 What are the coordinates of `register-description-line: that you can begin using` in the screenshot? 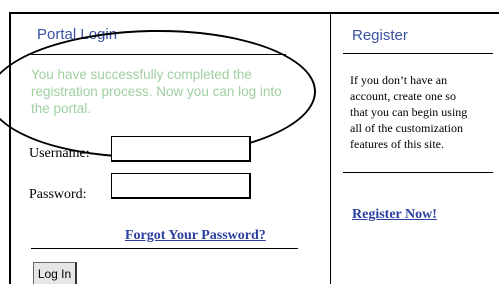 It's located at (409, 112).